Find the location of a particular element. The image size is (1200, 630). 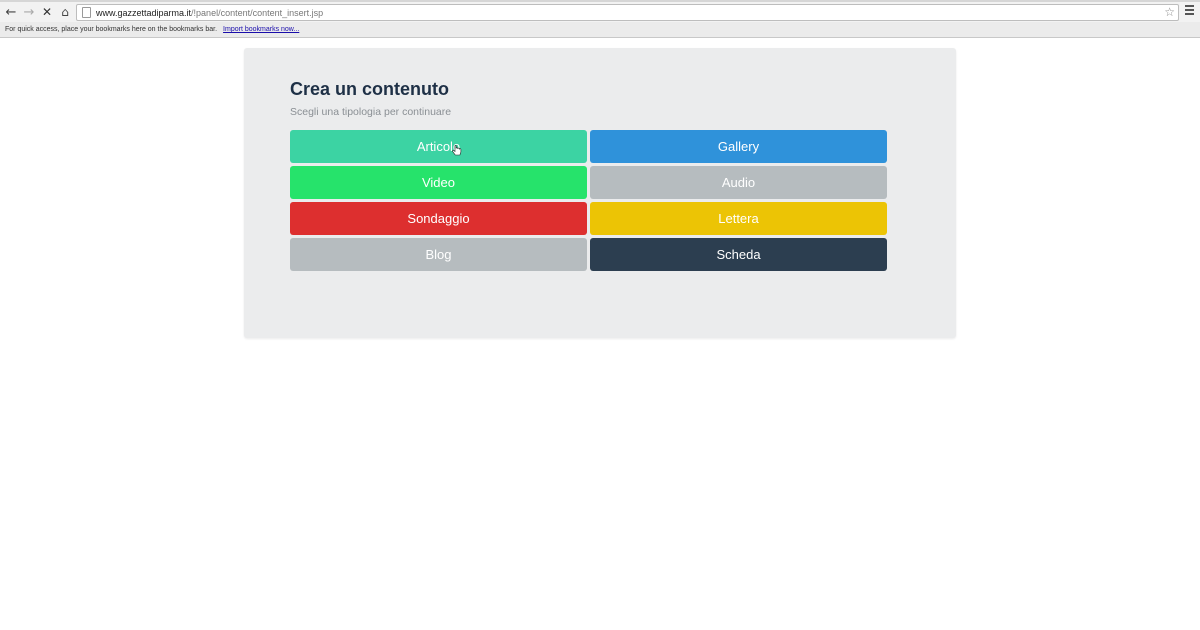

forward-arrow-icon: → is located at coordinates (29, 12).